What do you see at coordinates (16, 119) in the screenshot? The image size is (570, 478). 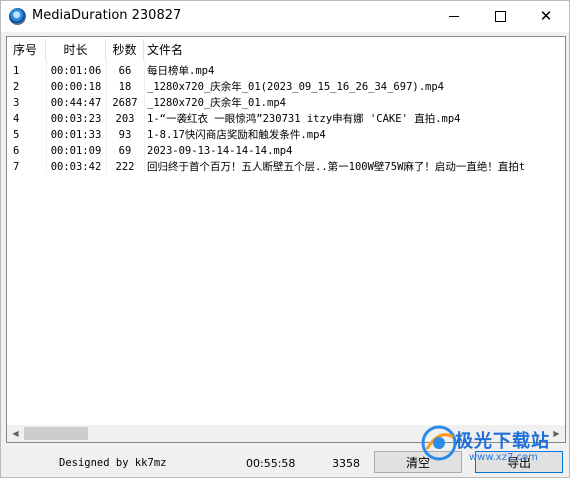 I see `row-index: 4` at bounding box center [16, 119].